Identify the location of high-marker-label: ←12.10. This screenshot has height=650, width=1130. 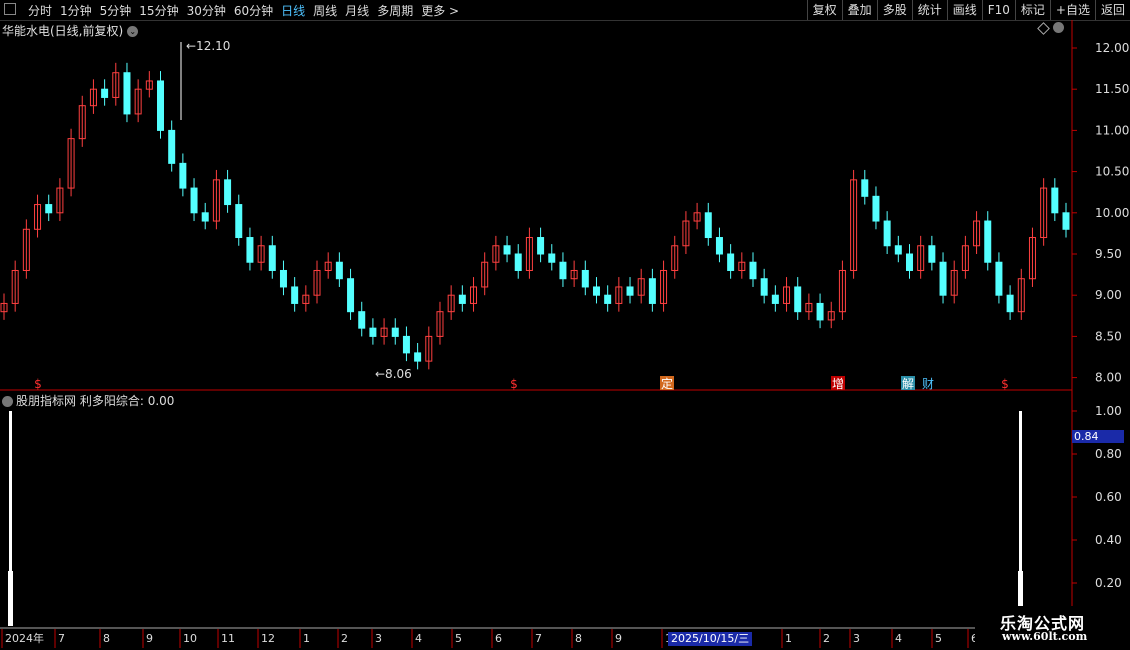
(208, 46).